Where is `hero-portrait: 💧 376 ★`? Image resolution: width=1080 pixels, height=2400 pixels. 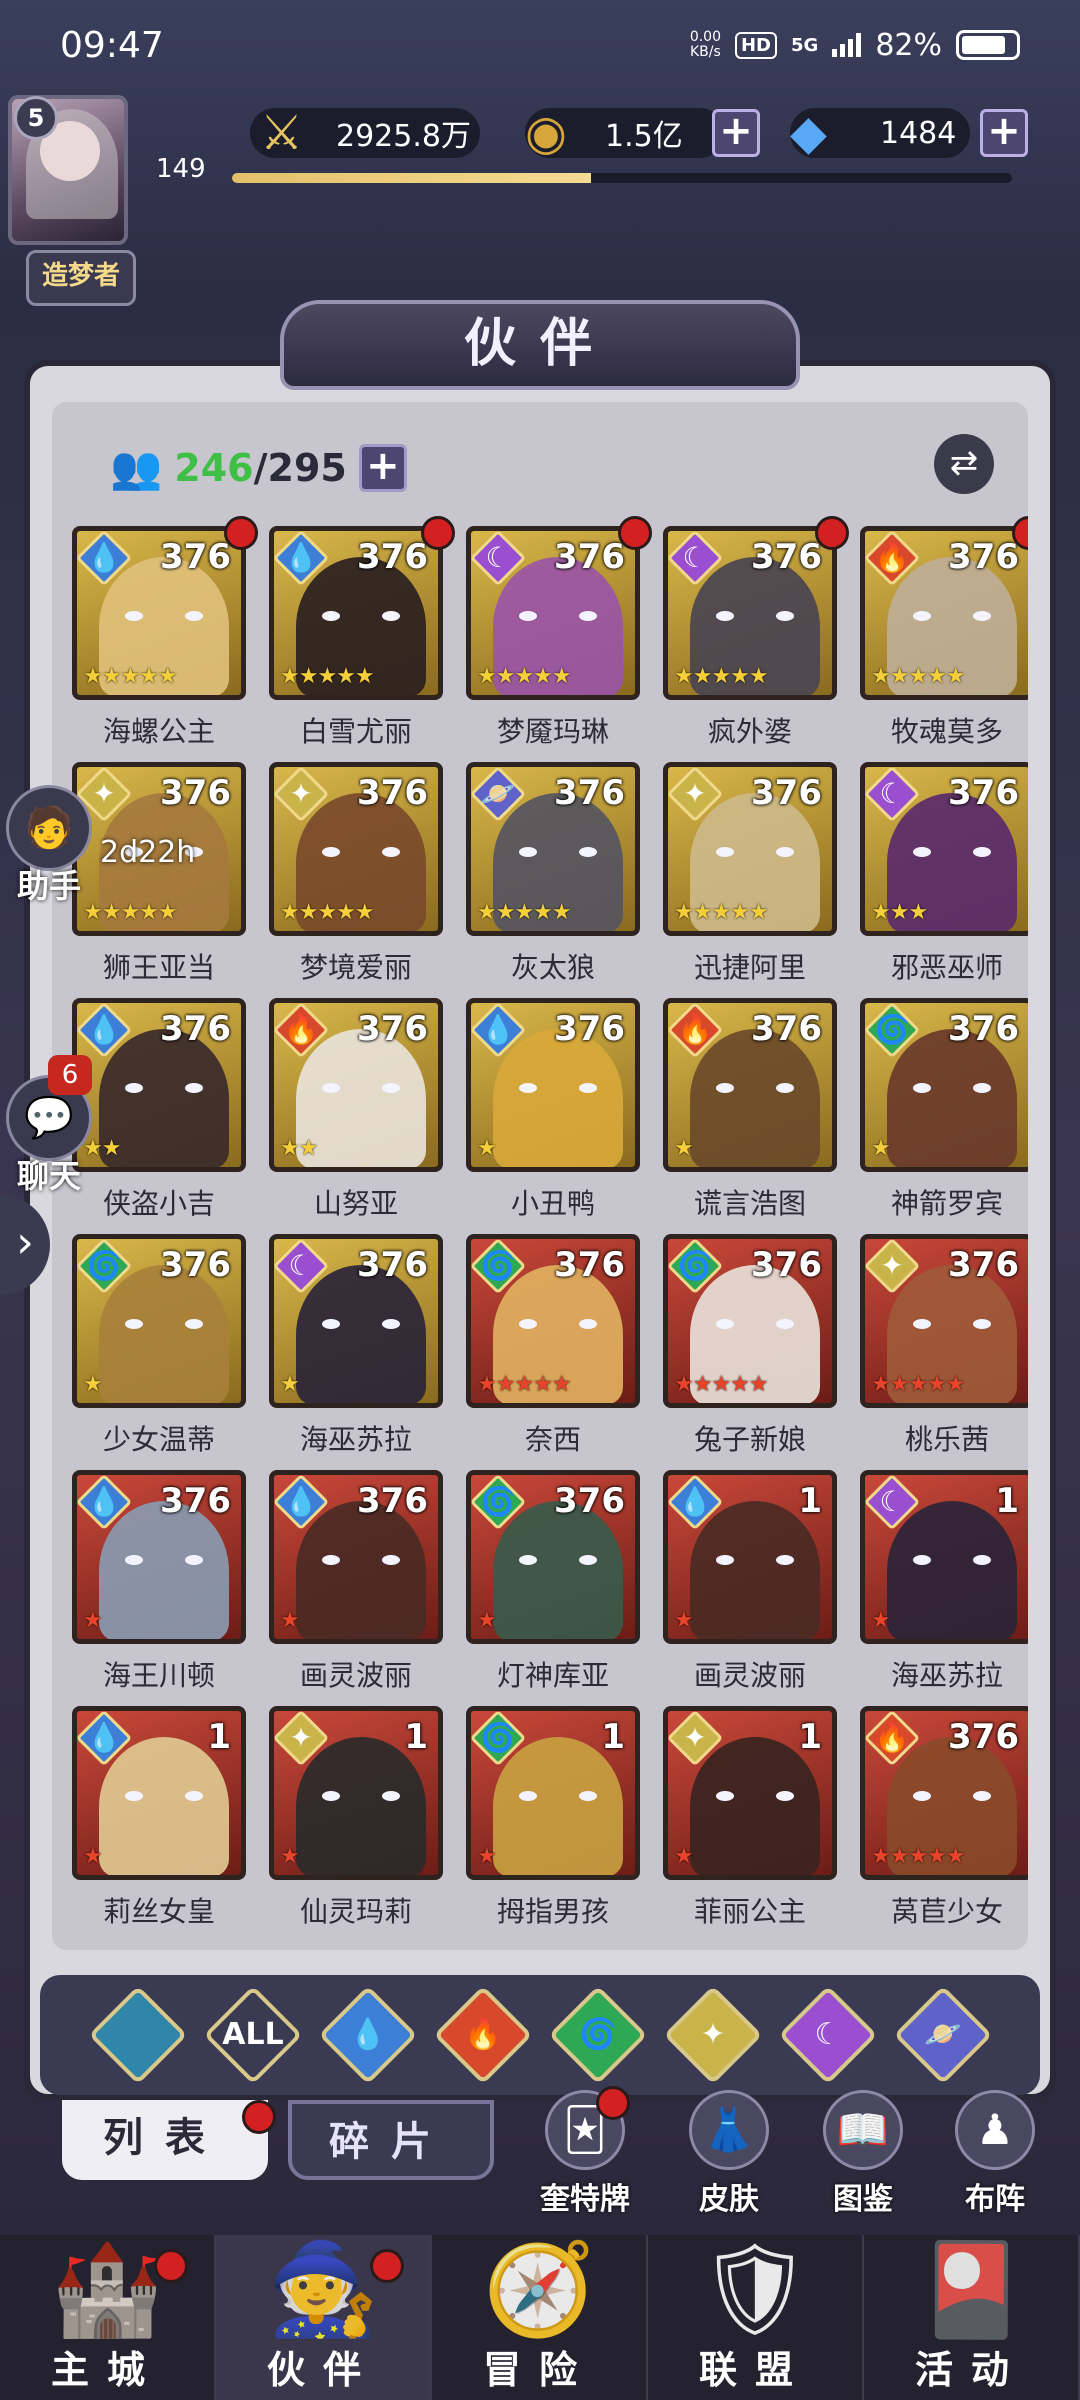 hero-portrait: 💧 376 ★ is located at coordinates (553, 1085).